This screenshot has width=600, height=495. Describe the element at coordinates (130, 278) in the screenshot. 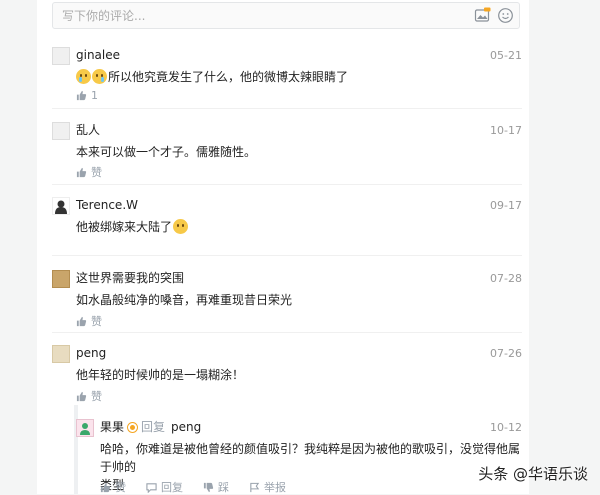

I see `comment-username: 这世界需要我的突围` at that location.